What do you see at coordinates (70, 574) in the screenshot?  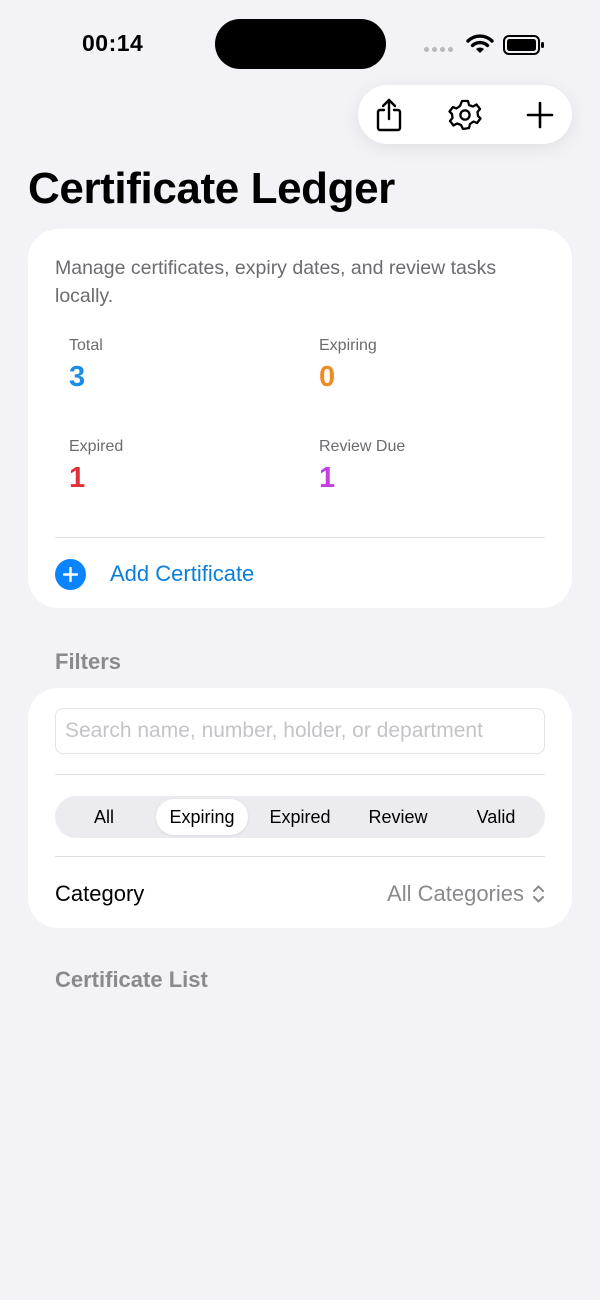 I see `plus-circle-icon` at bounding box center [70, 574].